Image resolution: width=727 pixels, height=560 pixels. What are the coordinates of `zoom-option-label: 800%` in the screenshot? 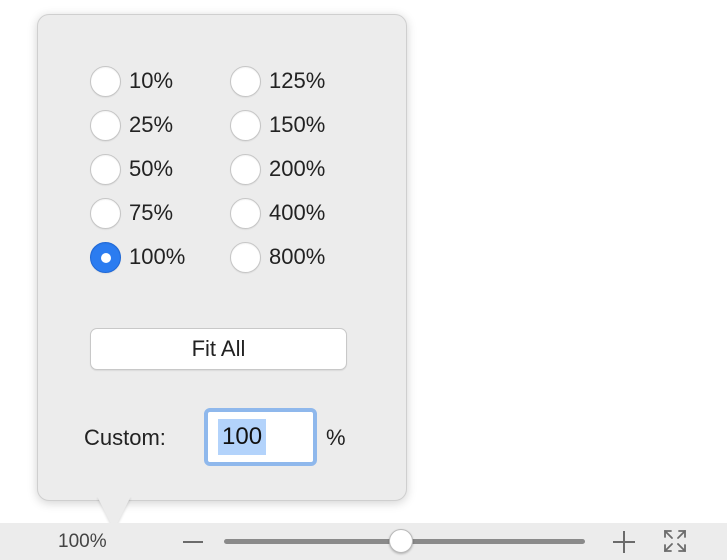 It's located at (297, 256).